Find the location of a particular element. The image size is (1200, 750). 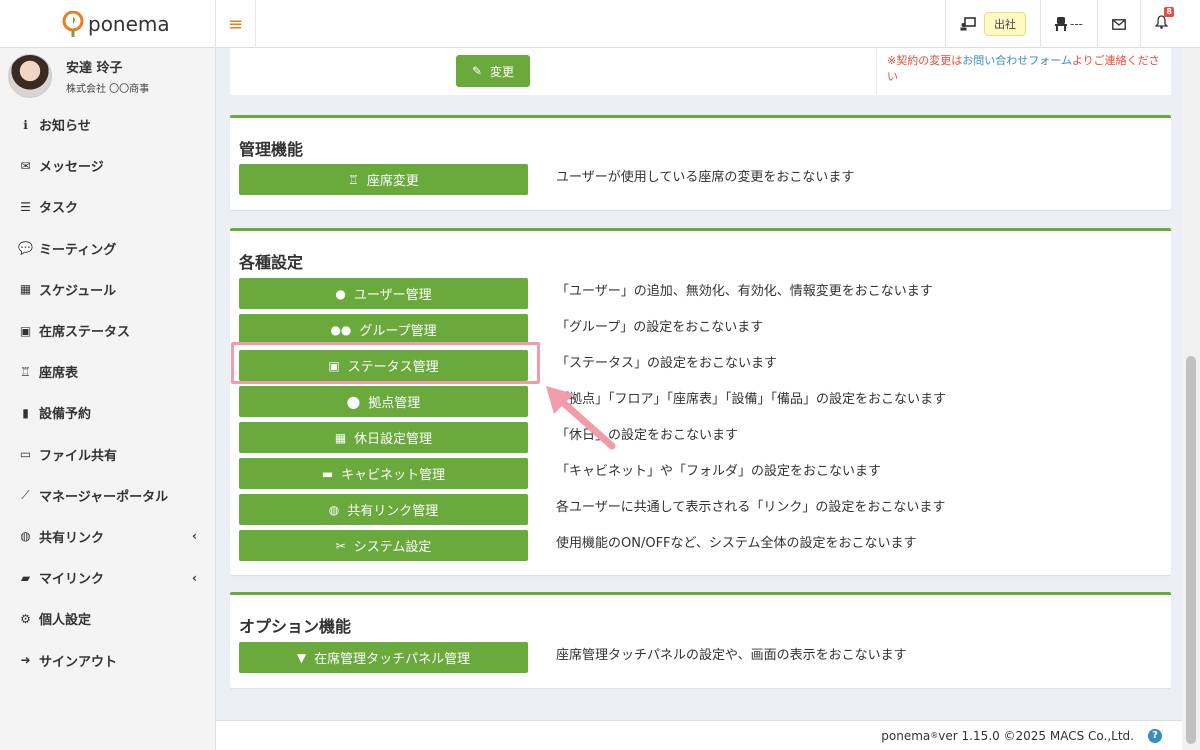

chalkboard-user-icon: ▣ is located at coordinates (334, 365).